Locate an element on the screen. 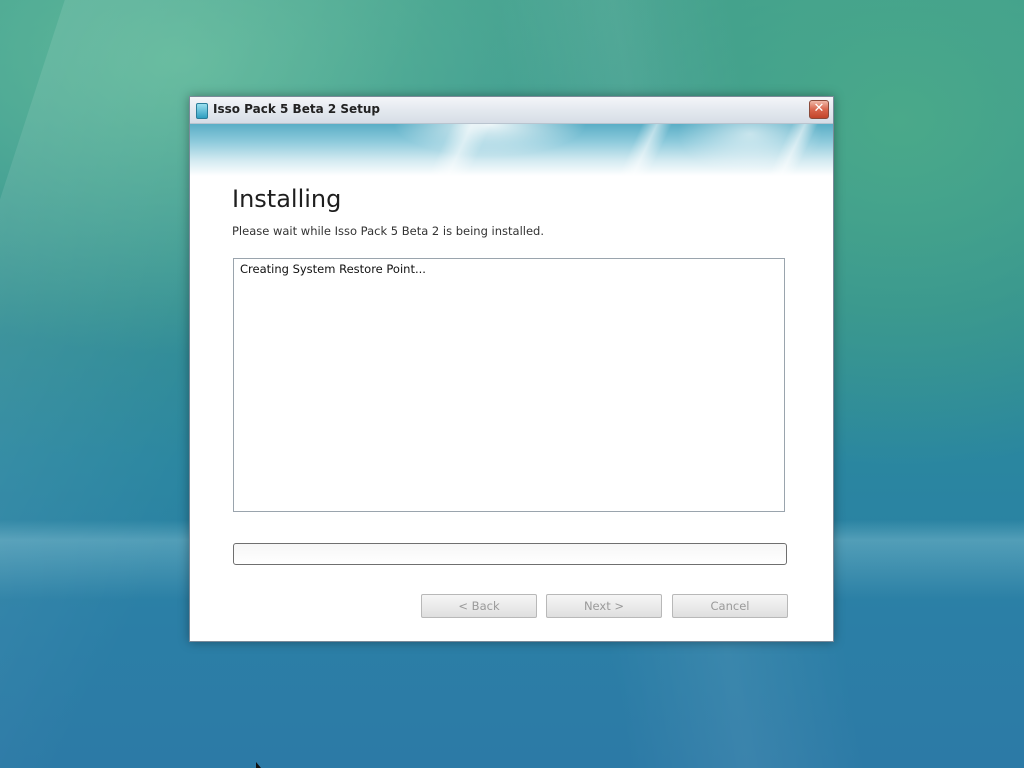  back-button: < Back is located at coordinates (479, 606).